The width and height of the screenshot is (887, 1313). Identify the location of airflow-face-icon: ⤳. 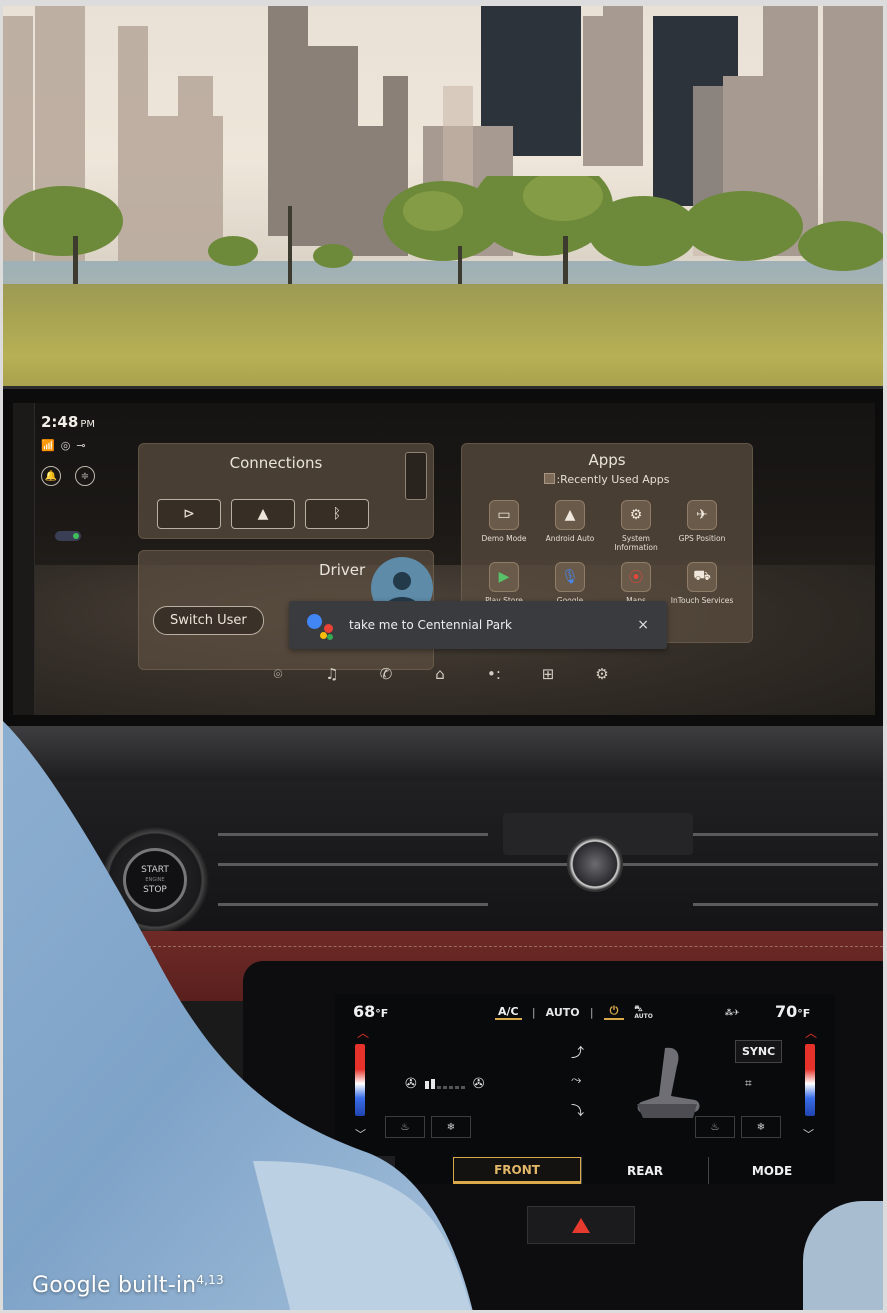
(577, 1080).